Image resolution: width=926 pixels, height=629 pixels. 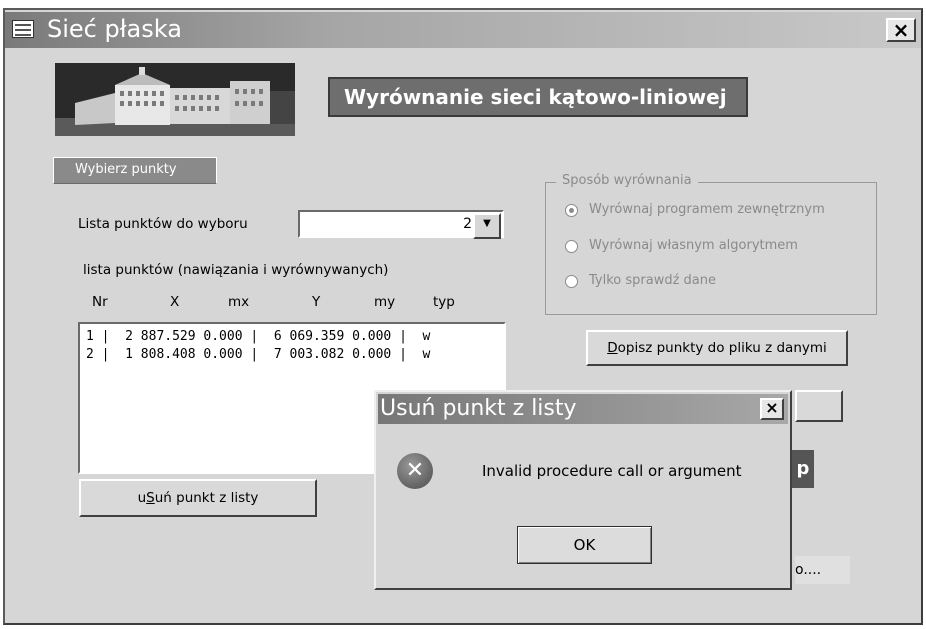 I want to click on radio-check-only, so click(x=571, y=281).